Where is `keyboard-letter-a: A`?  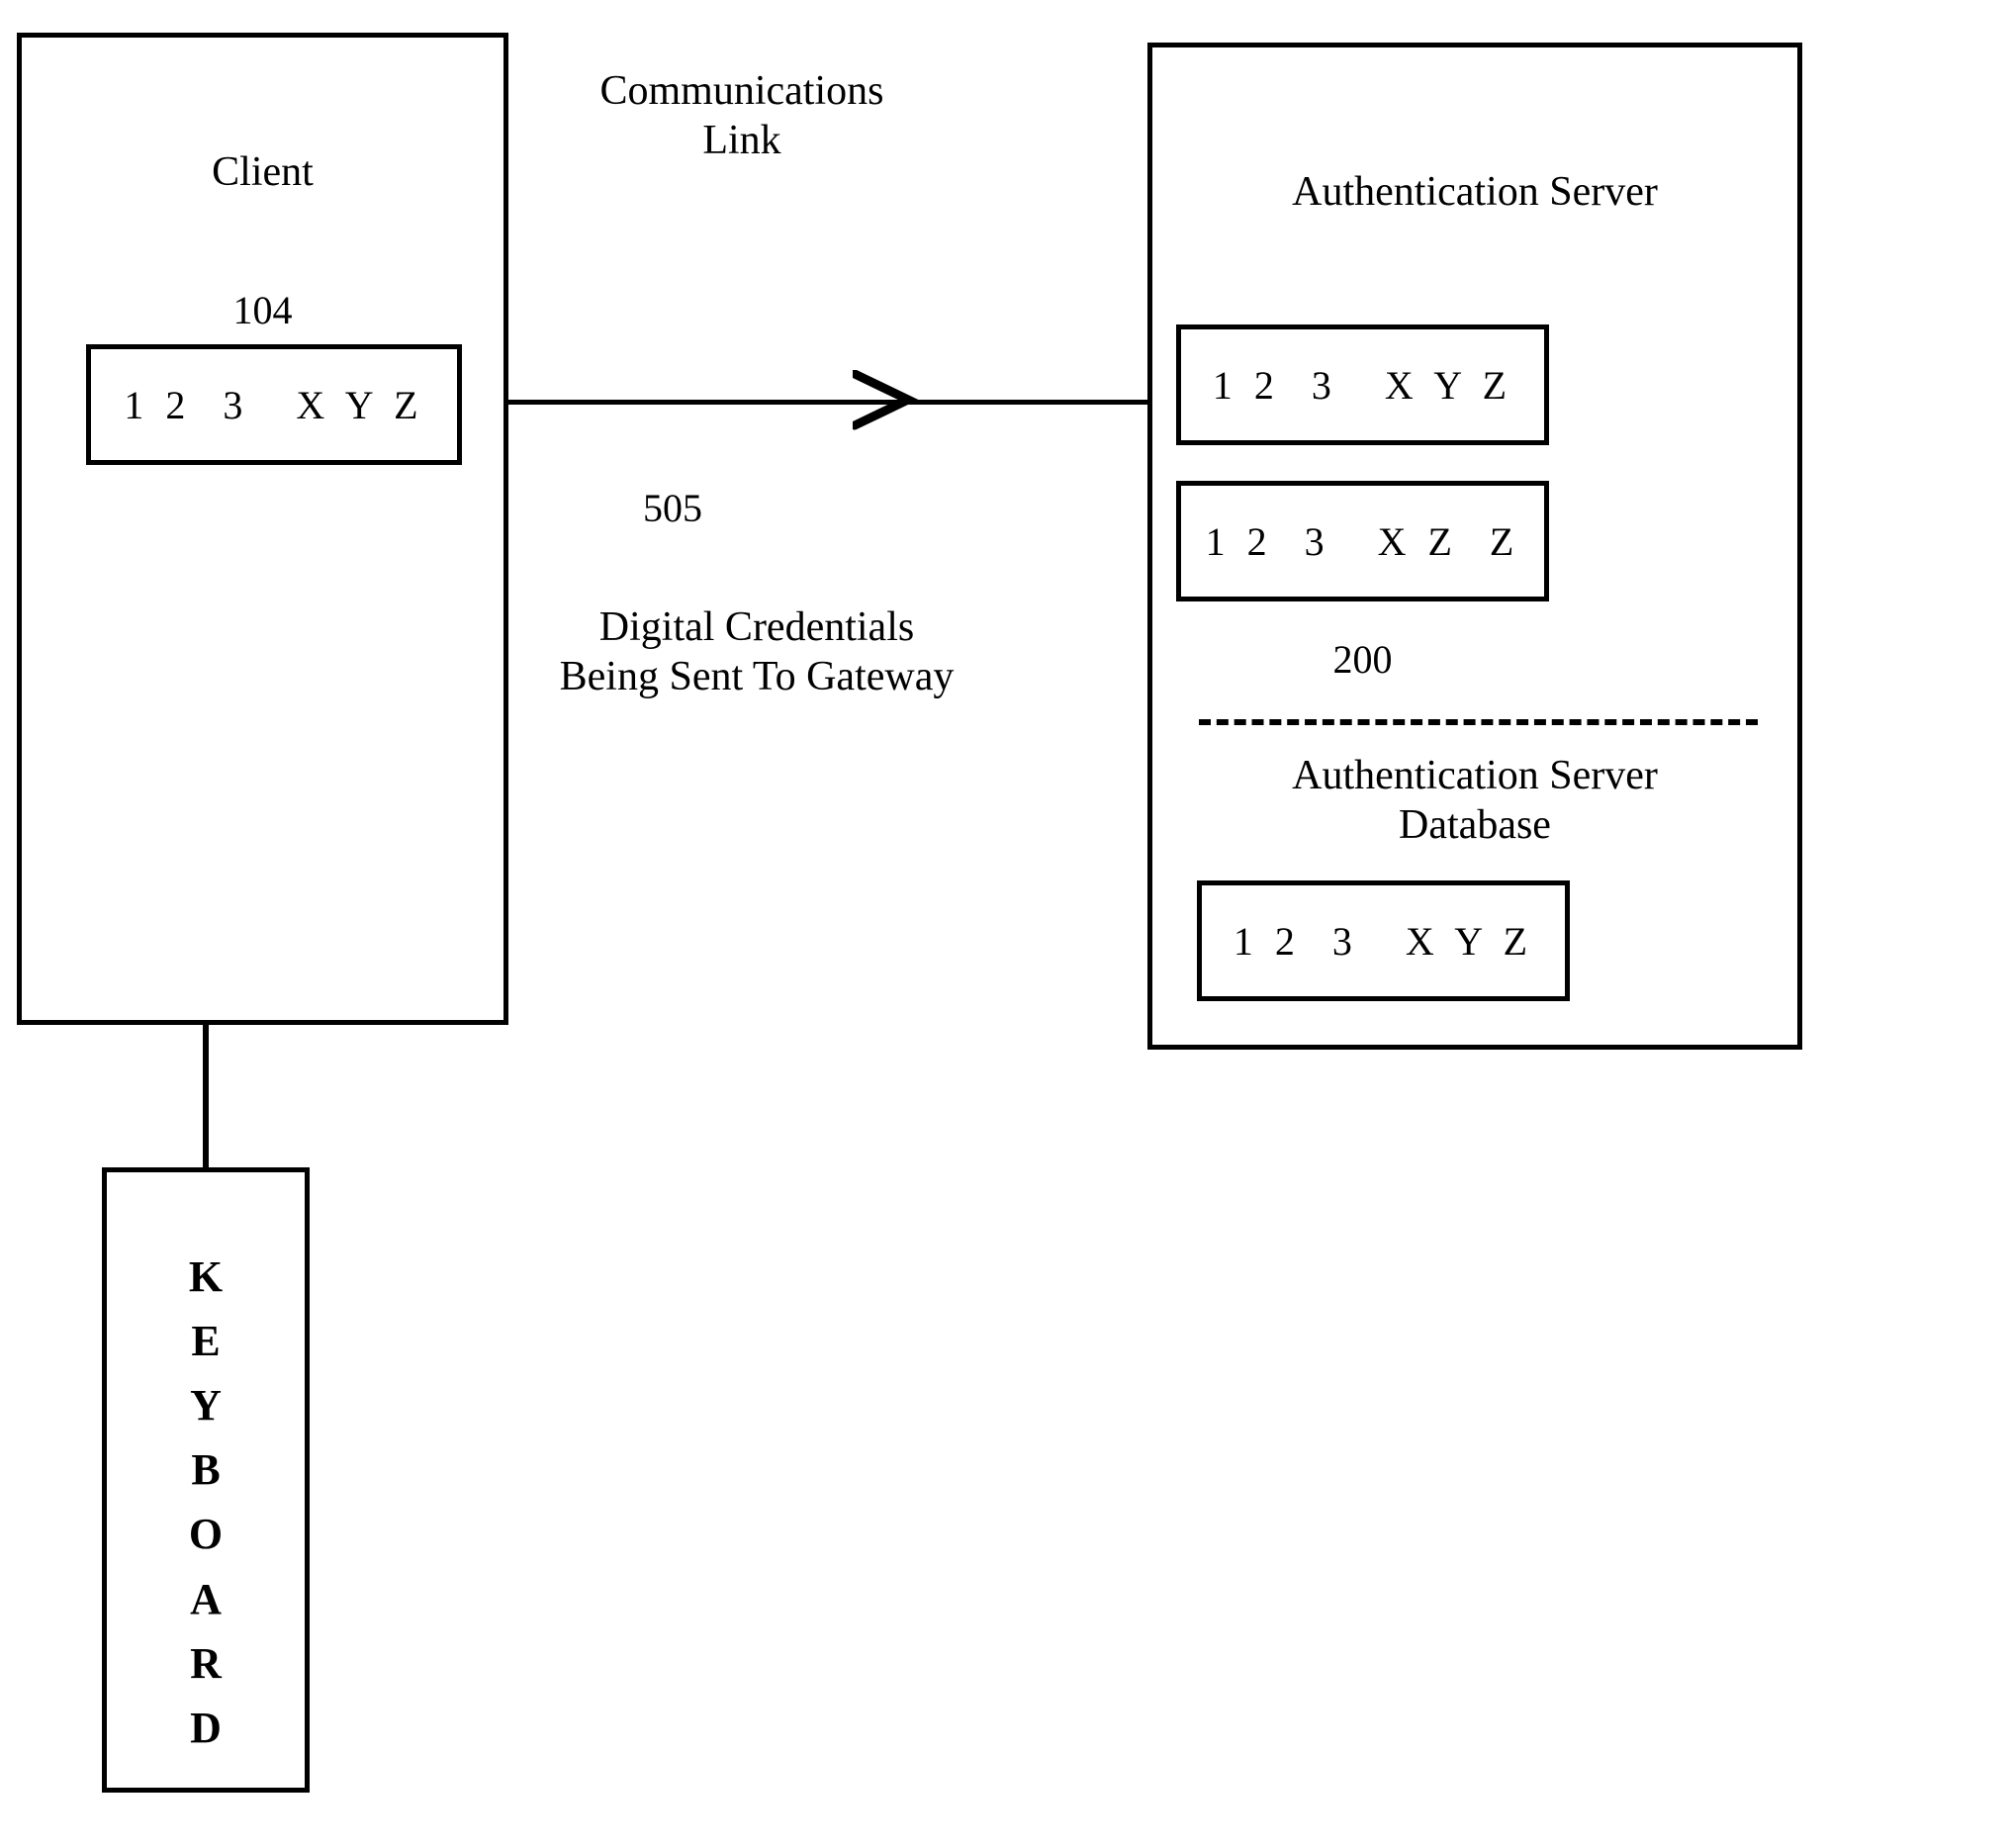
keyboard-letter-a: A is located at coordinates (206, 1598).